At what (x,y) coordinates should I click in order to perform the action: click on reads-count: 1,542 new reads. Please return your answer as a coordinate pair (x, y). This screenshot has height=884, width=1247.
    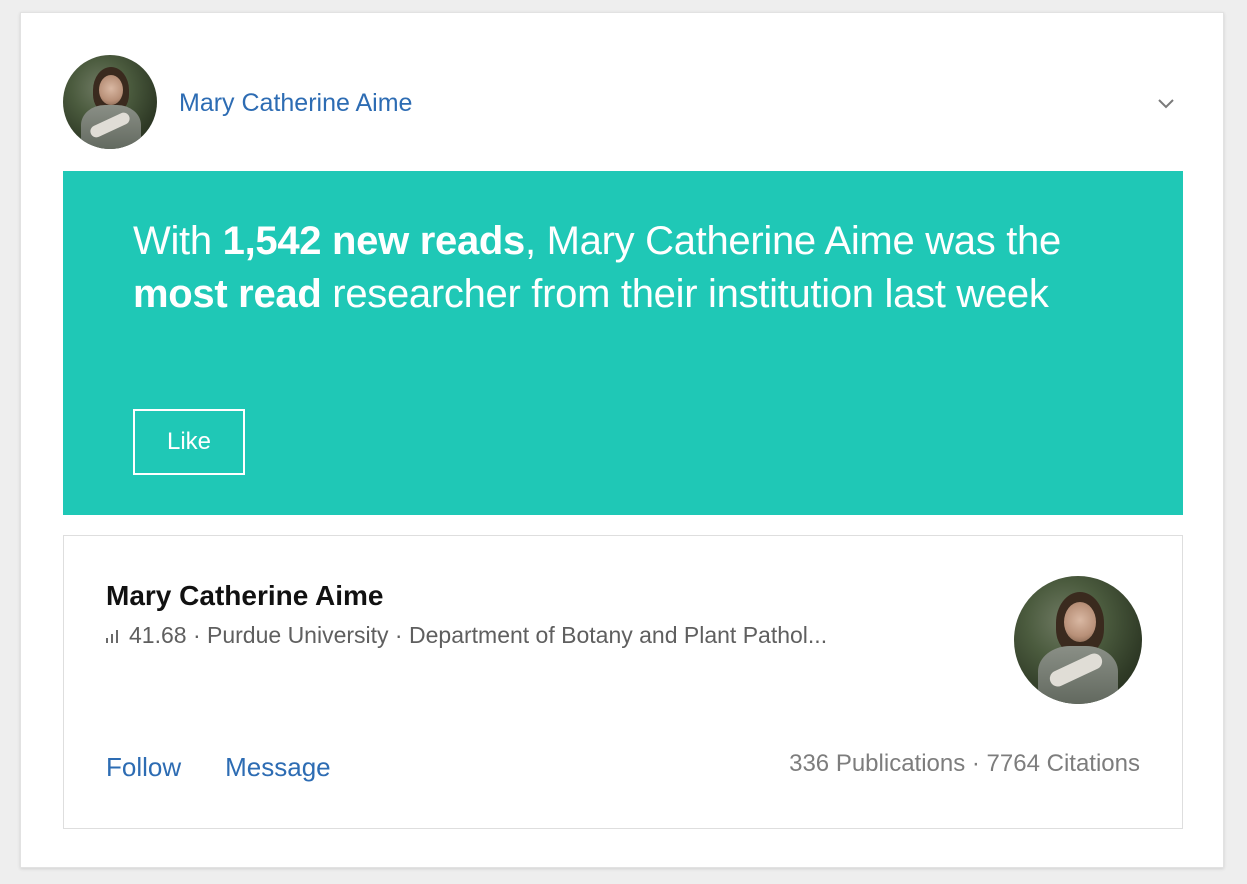
    Looking at the image, I should click on (374, 241).